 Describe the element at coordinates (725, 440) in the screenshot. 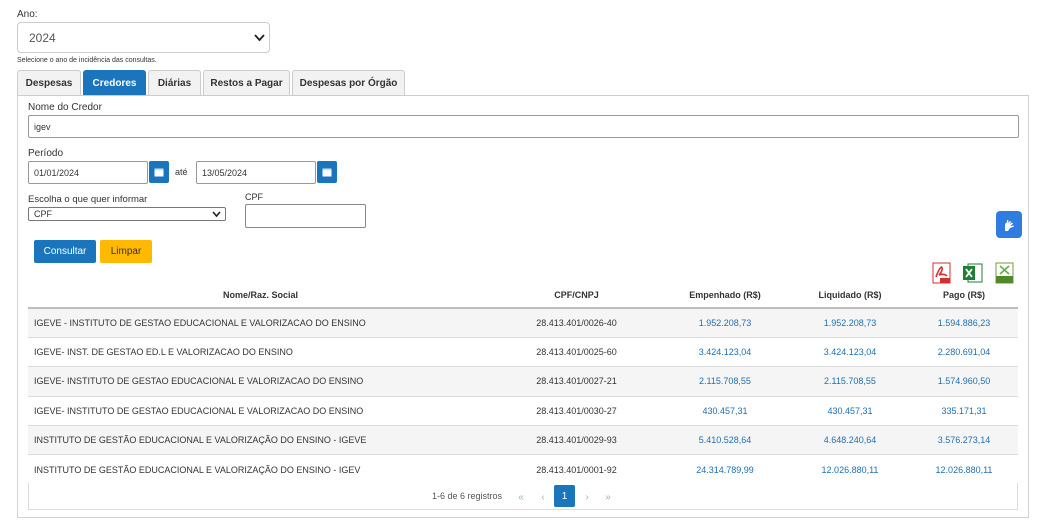

I see `cell-empenhado-link: 5.410.528,64` at that location.